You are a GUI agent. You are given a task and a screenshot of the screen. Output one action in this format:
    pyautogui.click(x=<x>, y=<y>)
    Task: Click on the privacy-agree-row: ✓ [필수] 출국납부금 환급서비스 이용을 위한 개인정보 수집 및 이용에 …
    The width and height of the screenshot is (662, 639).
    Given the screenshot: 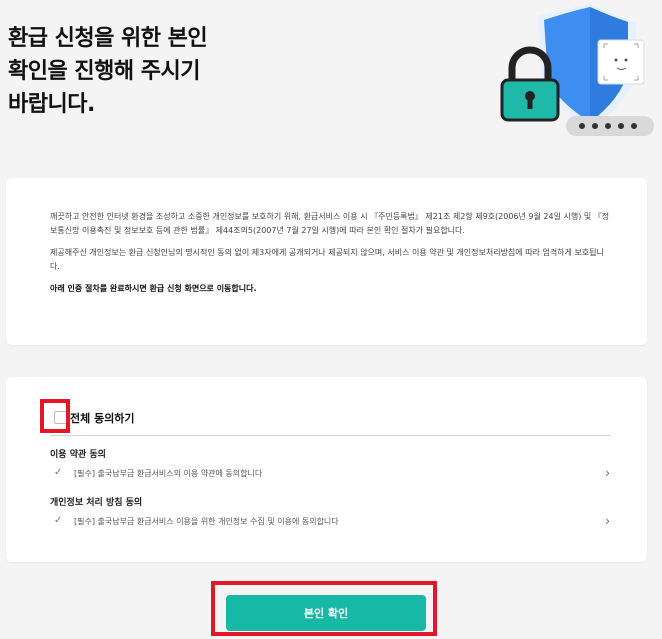 What is the action you would take?
    pyautogui.click(x=332, y=522)
    